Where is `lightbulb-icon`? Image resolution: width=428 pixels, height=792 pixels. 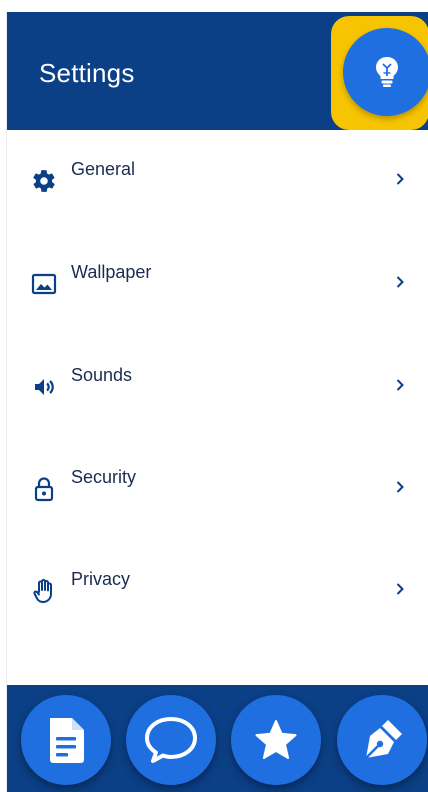
lightbulb-icon is located at coordinates (387, 72).